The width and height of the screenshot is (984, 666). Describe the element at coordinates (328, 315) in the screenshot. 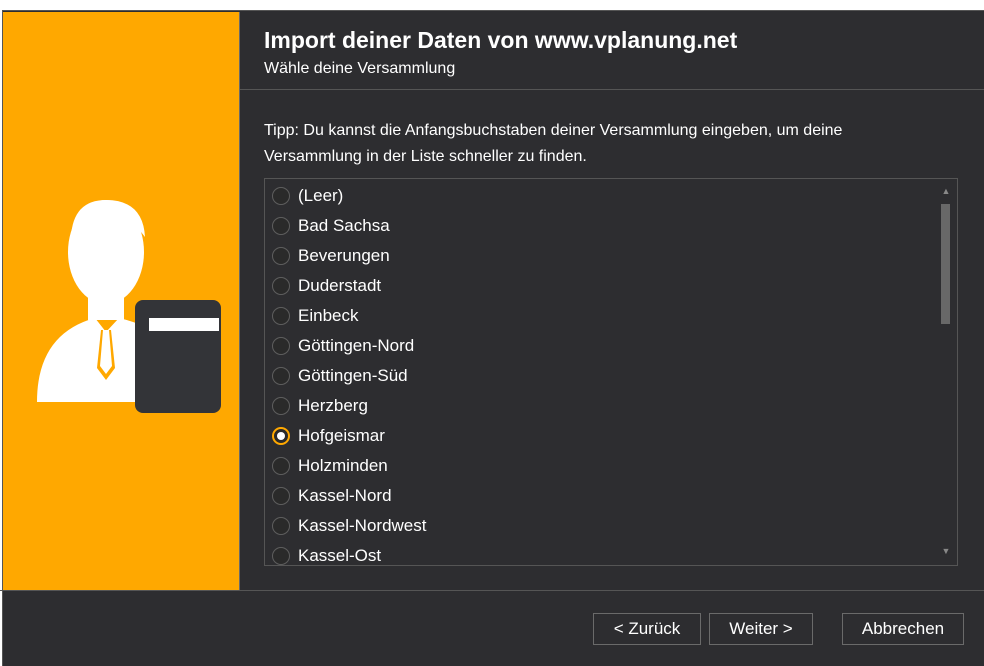

I see `list-item-label: Einbeck` at that location.